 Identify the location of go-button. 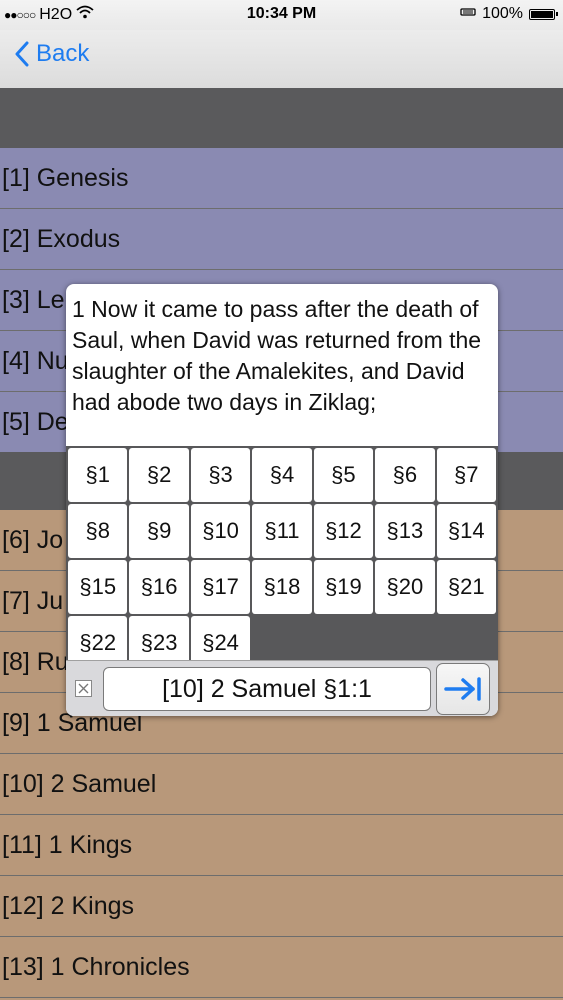
(463, 689).